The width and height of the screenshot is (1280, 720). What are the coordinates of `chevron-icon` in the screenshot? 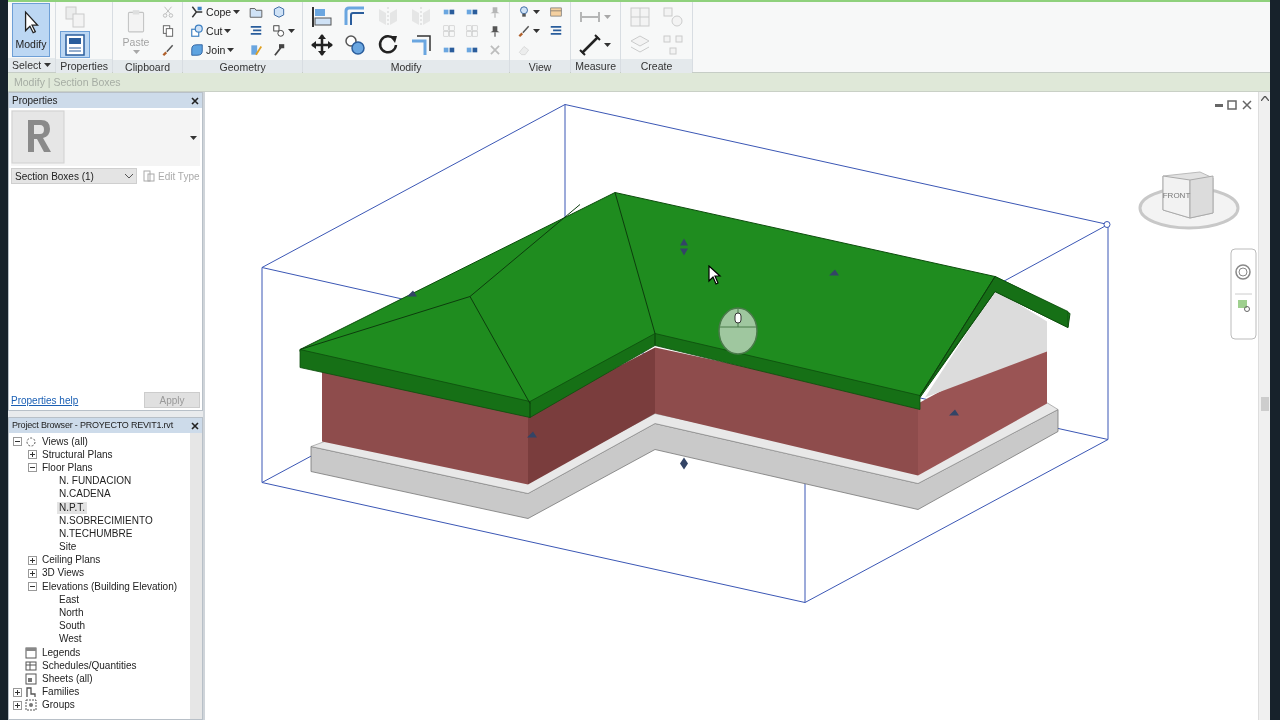 It's located at (129, 176).